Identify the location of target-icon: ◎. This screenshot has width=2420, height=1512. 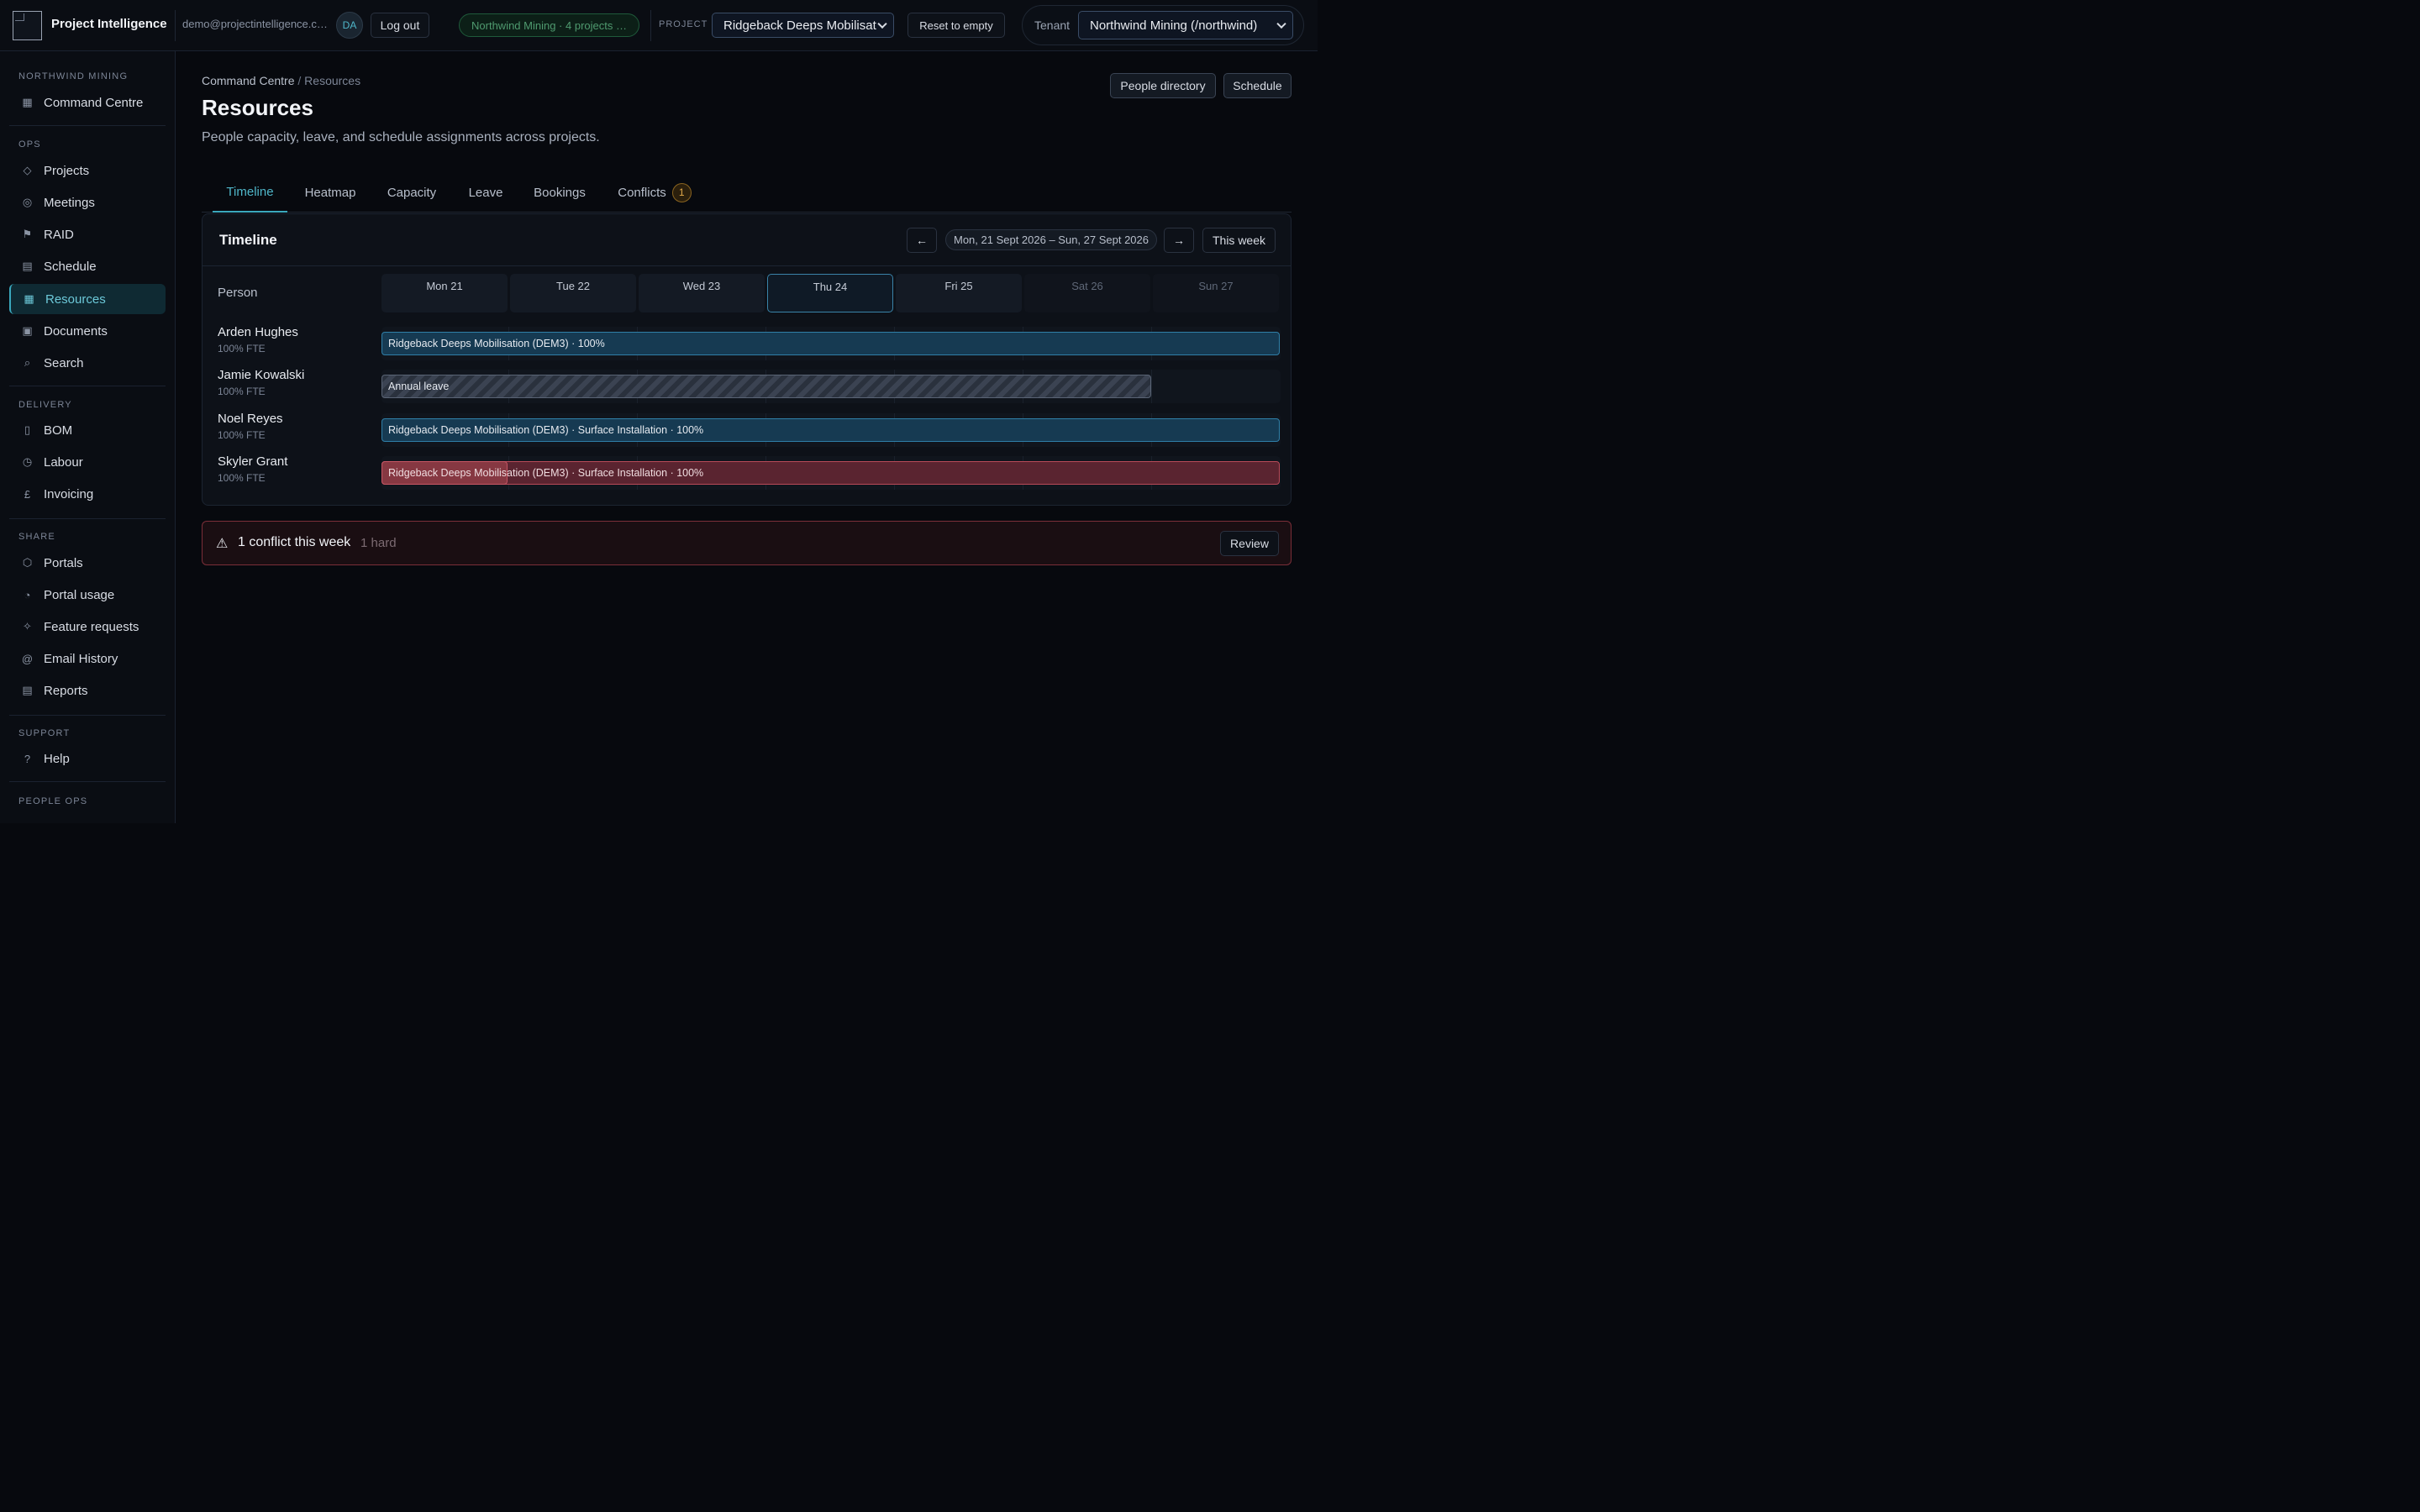
(27, 202).